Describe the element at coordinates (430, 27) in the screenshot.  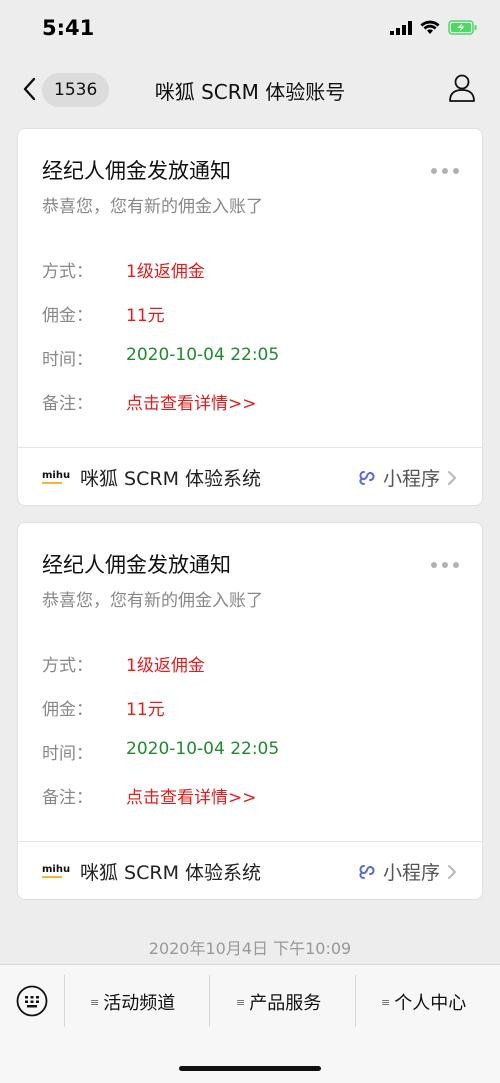
I see `wifi-icon` at that location.